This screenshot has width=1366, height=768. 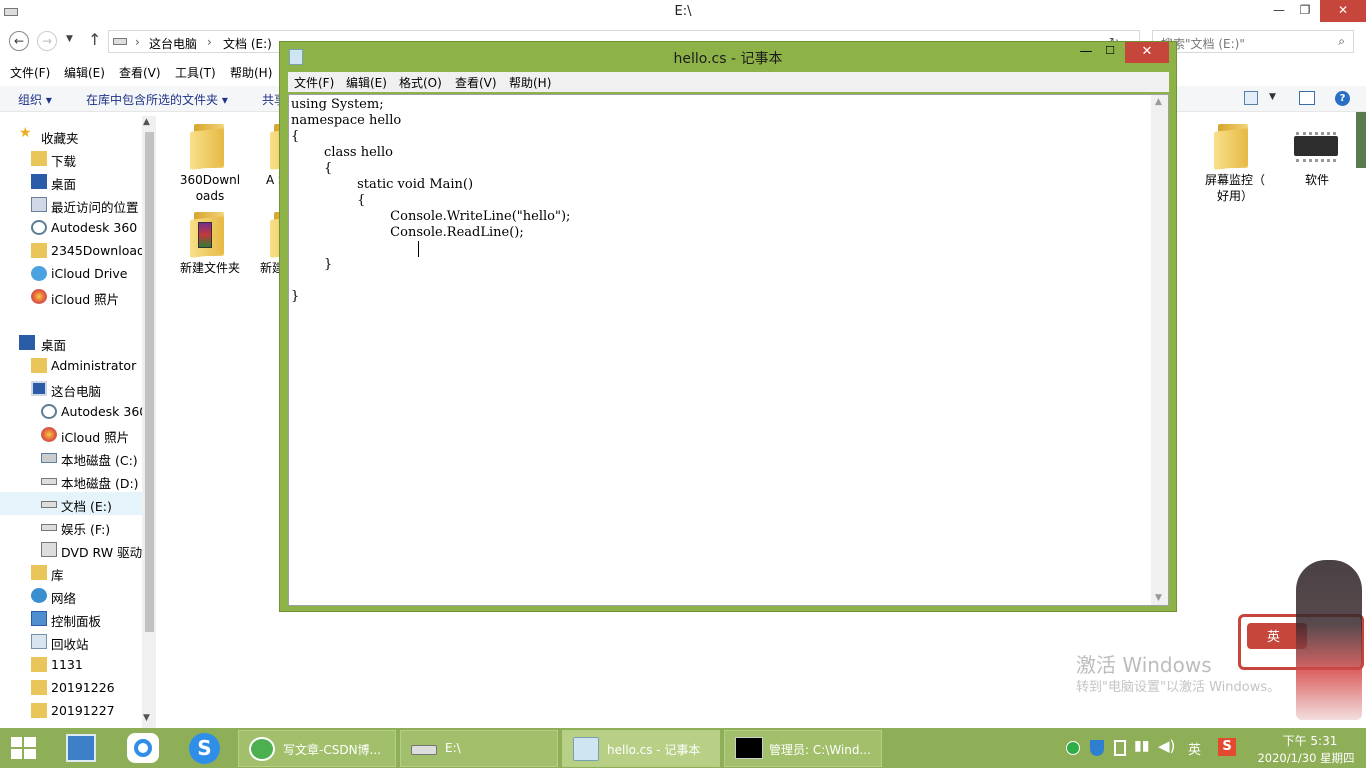 What do you see at coordinates (210, 164) in the screenshot?
I see `file-item: 360Downl oads` at bounding box center [210, 164].